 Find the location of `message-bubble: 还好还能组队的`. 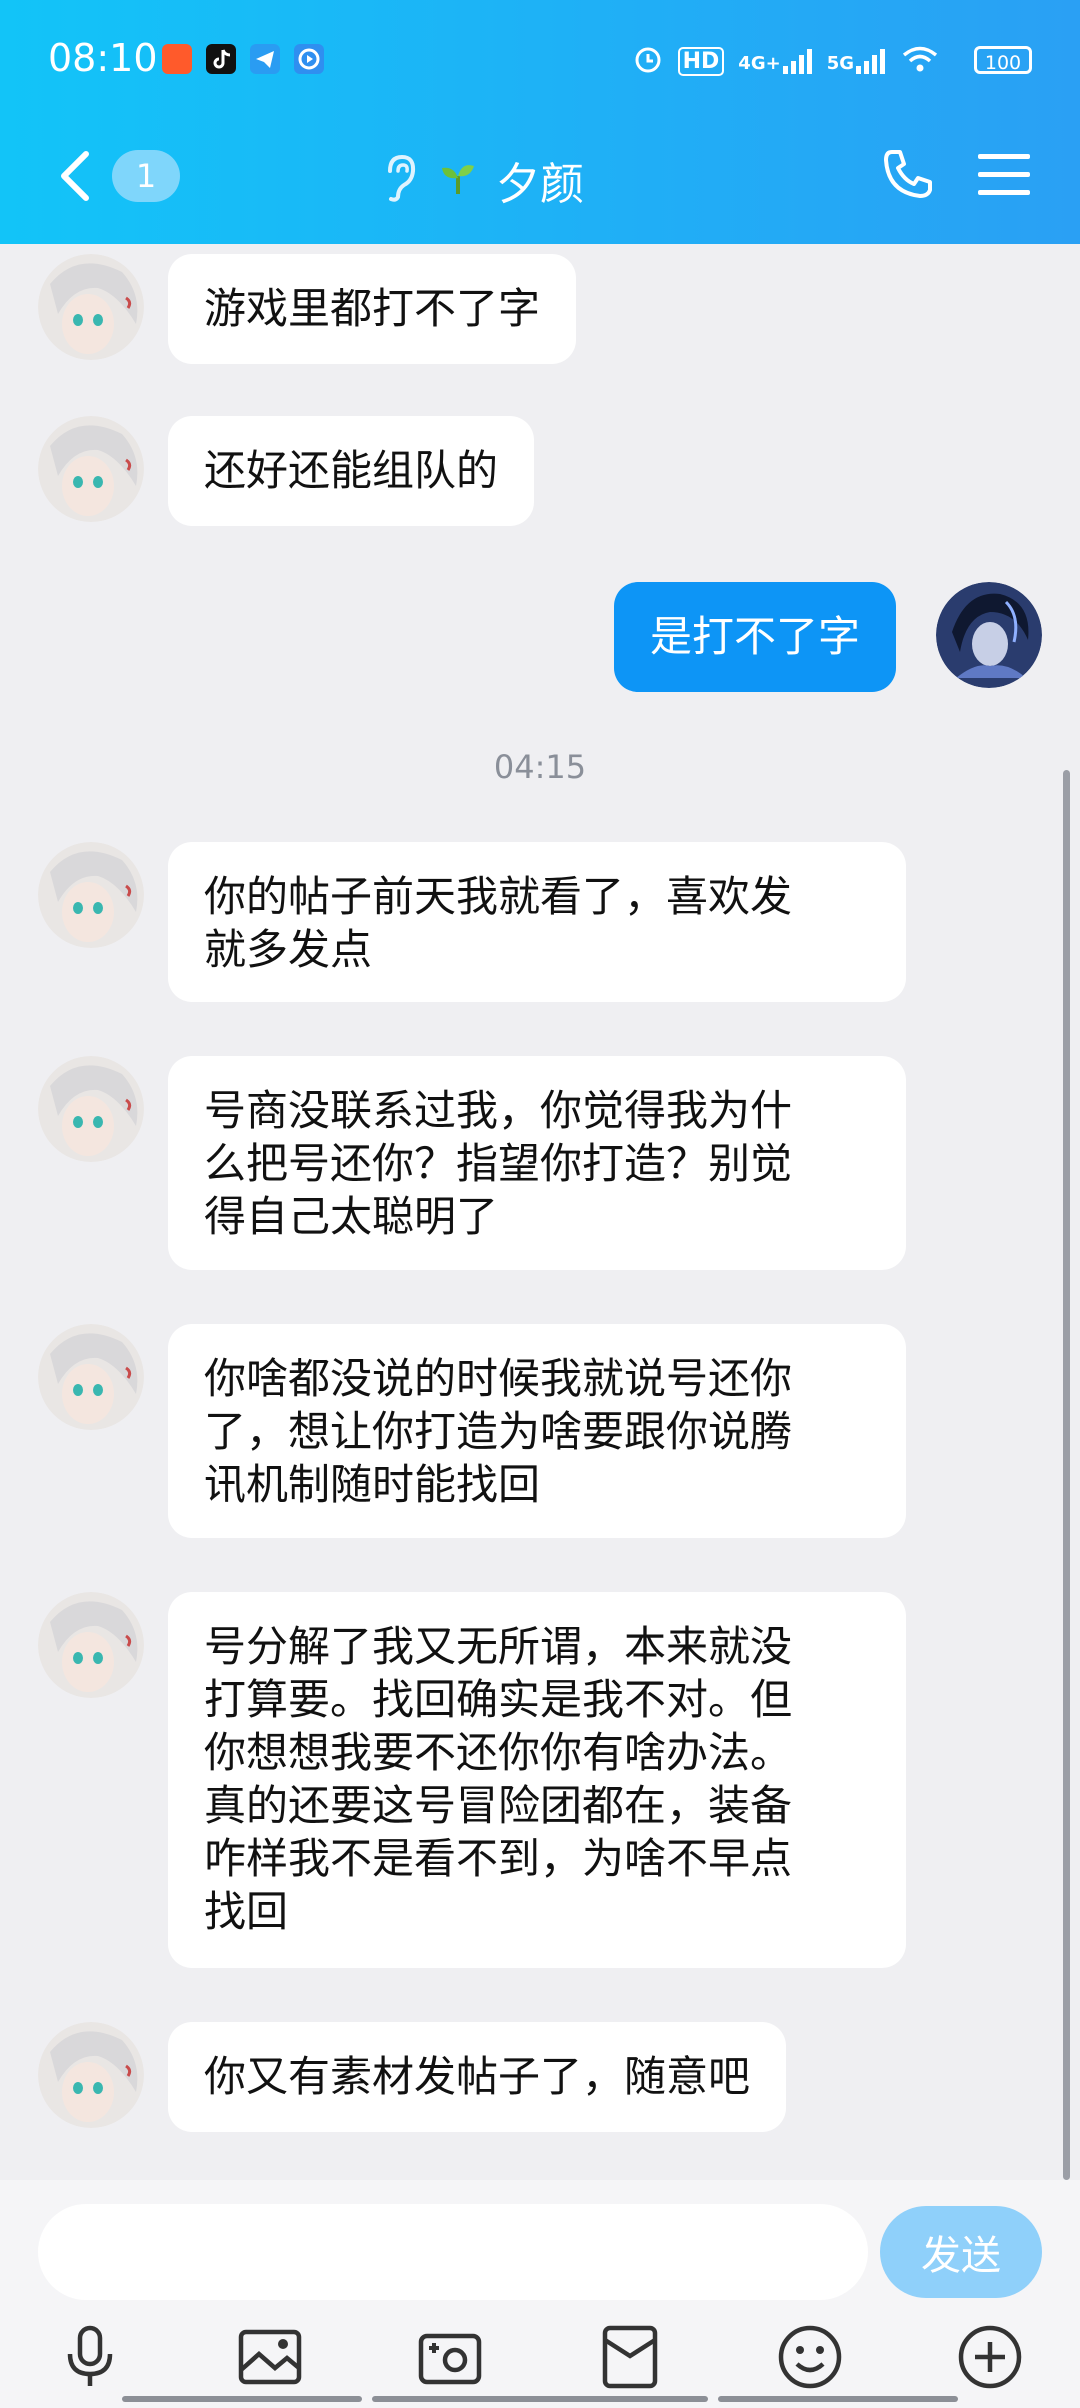

message-bubble: 还好还能组队的 is located at coordinates (351, 471).